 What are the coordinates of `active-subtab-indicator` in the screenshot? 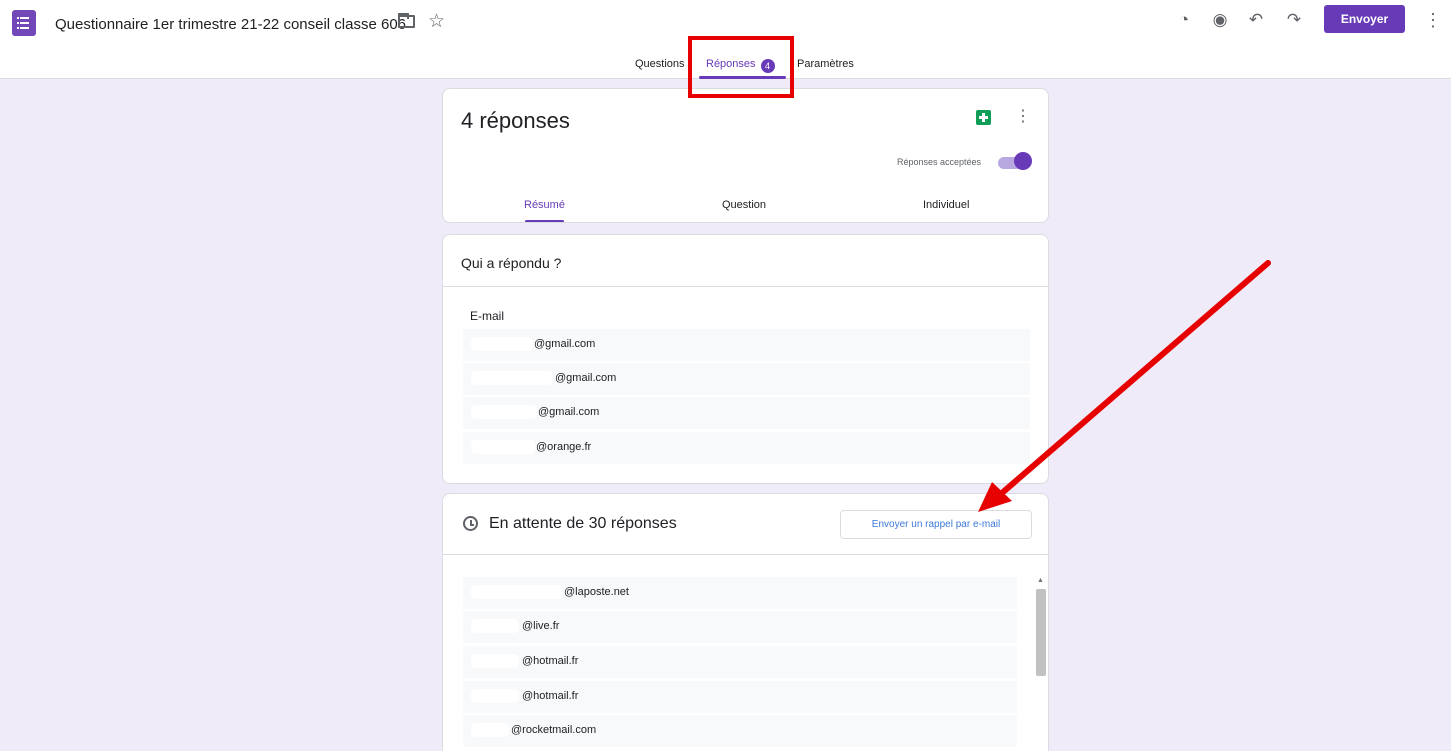 It's located at (544, 221).